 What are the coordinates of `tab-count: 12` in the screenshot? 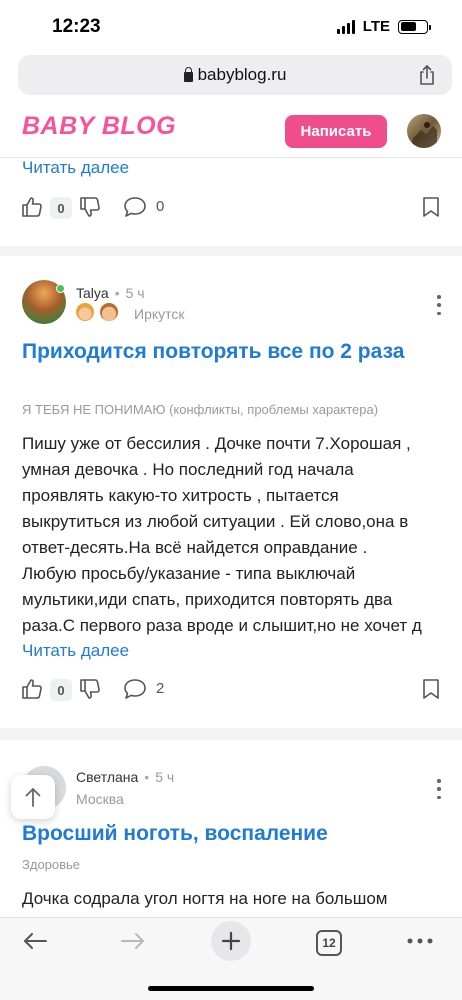 It's located at (329, 943).